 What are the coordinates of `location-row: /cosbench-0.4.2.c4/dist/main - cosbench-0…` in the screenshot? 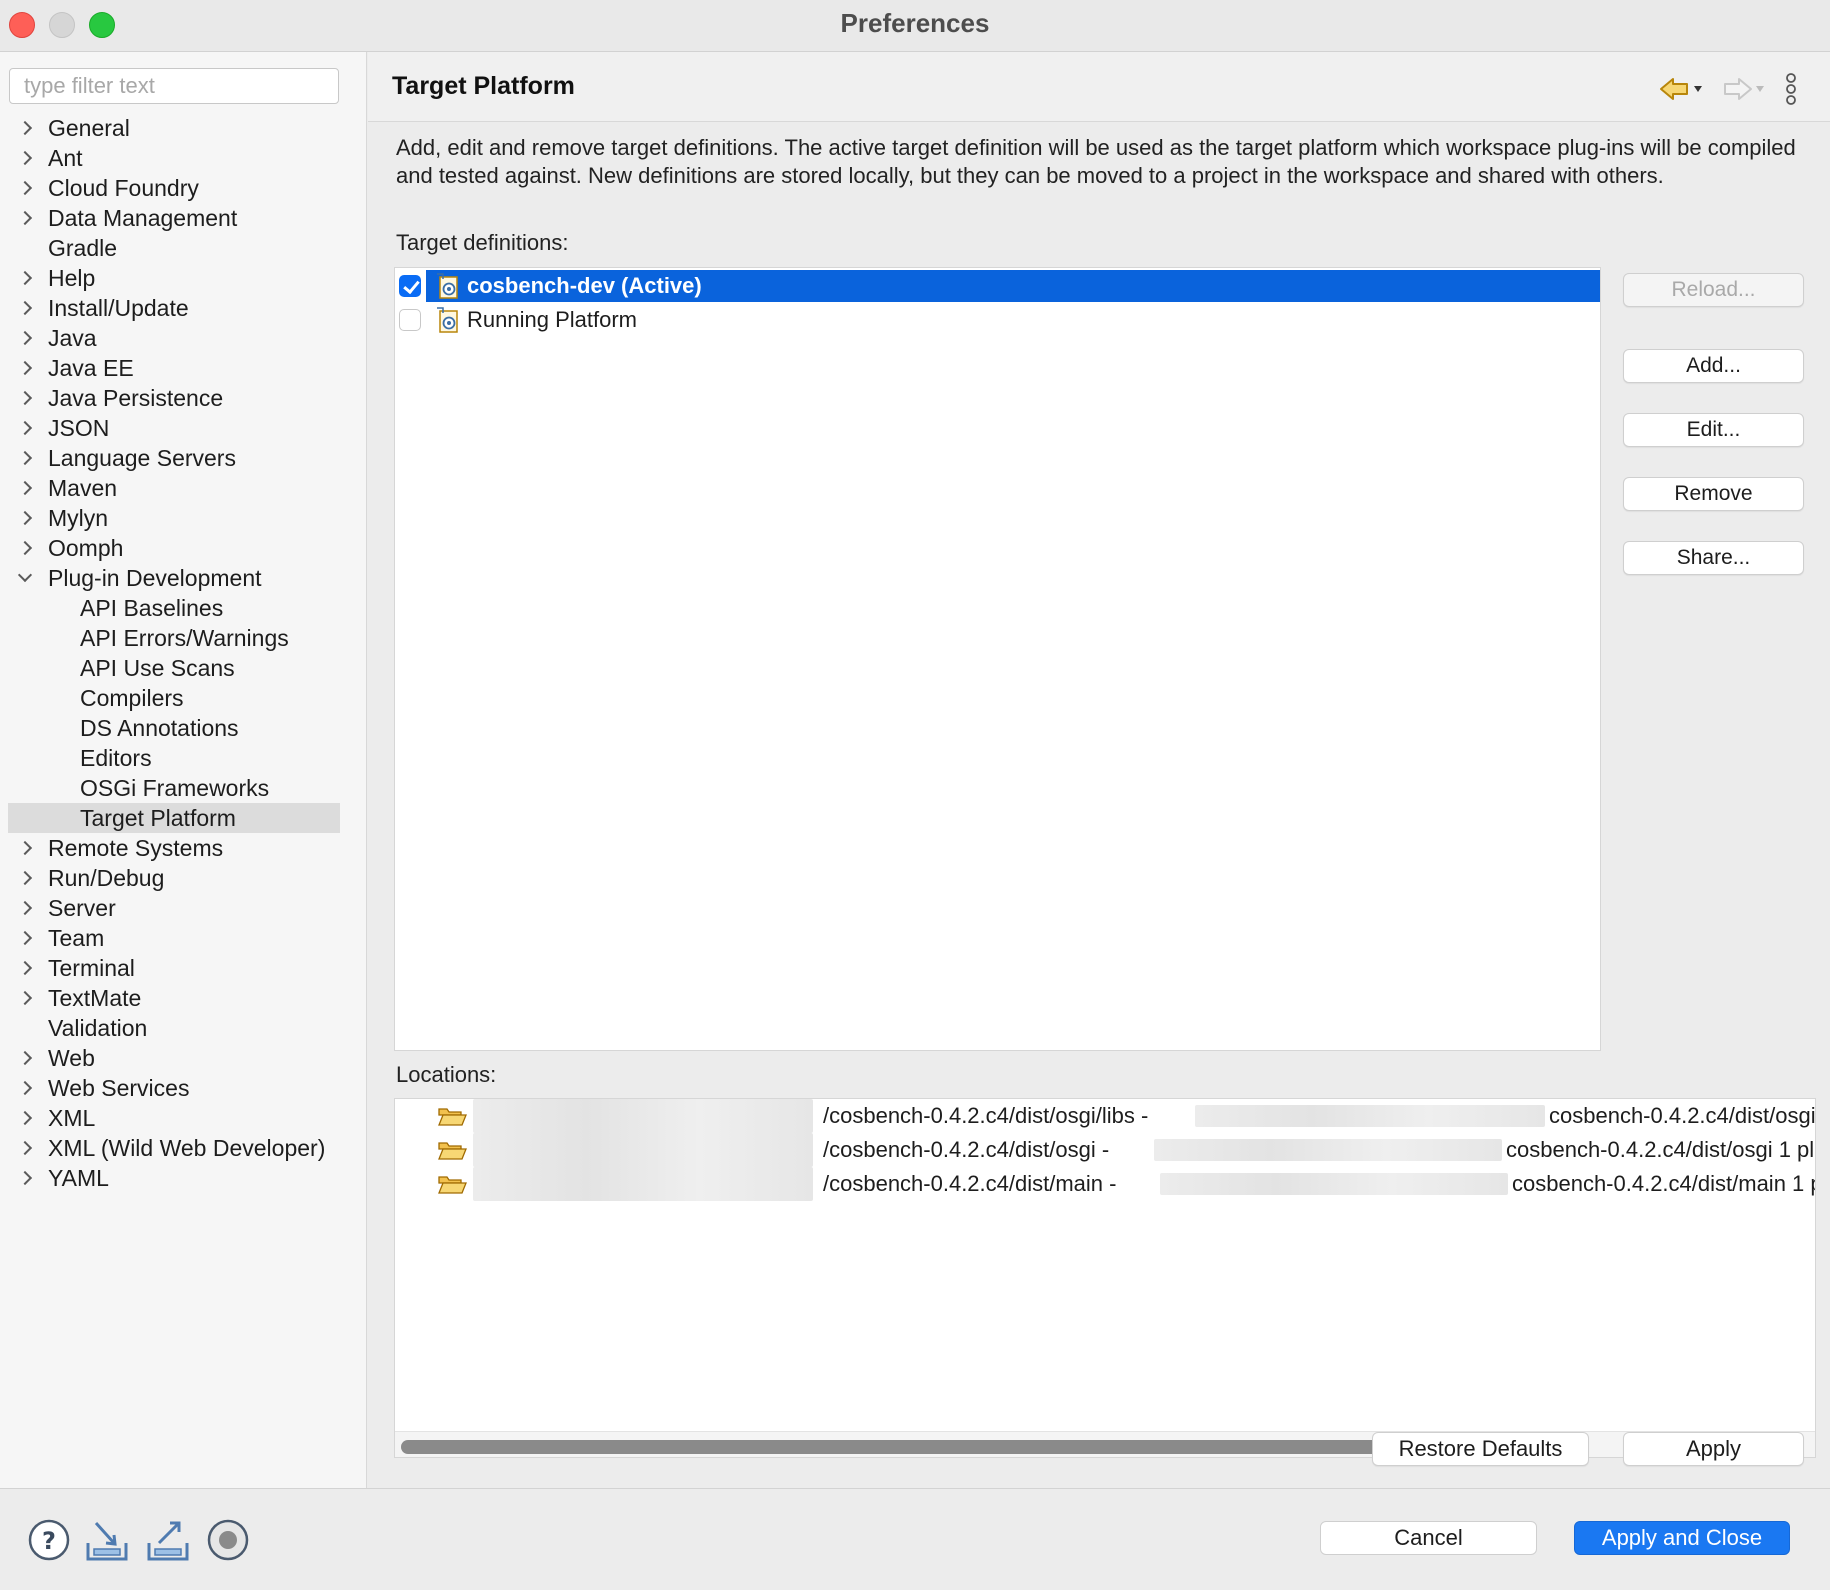 It's located at (1105, 1184).